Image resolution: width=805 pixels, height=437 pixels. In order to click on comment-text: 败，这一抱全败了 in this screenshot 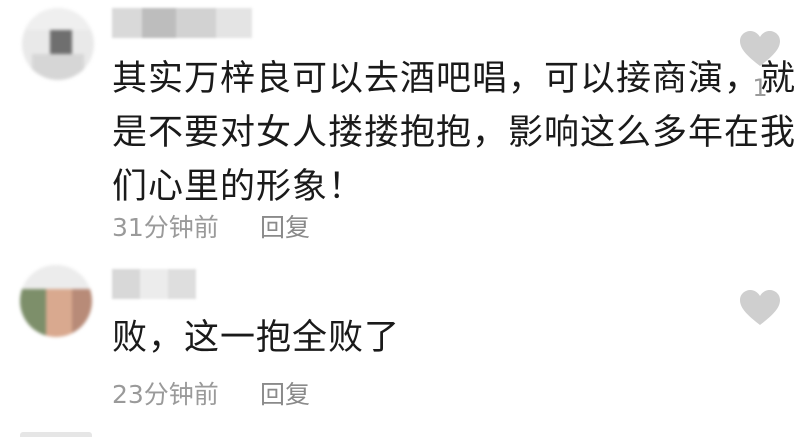, I will do `click(256, 338)`.